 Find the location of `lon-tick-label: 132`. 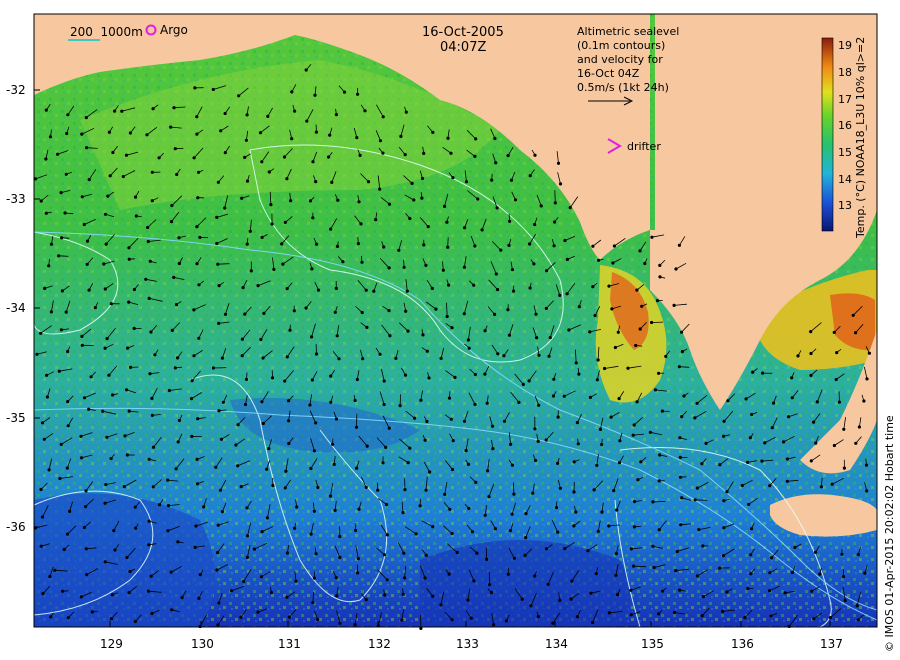

lon-tick-label: 132 is located at coordinates (379, 644).